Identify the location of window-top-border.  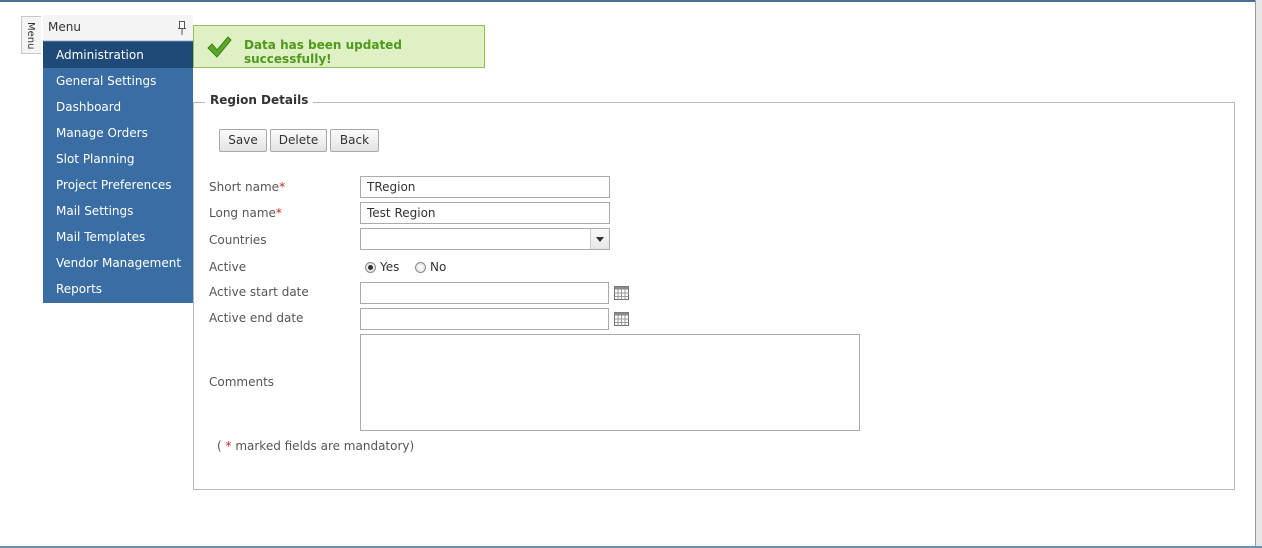
(631, 1).